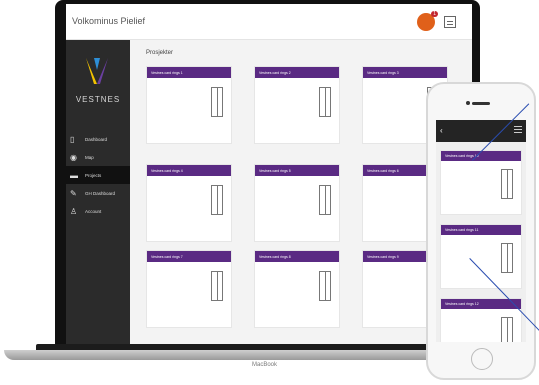 The image size is (539, 385). Describe the element at coordinates (189, 203) in the screenshot. I see `project-card: Vestnes card rings 4` at that location.